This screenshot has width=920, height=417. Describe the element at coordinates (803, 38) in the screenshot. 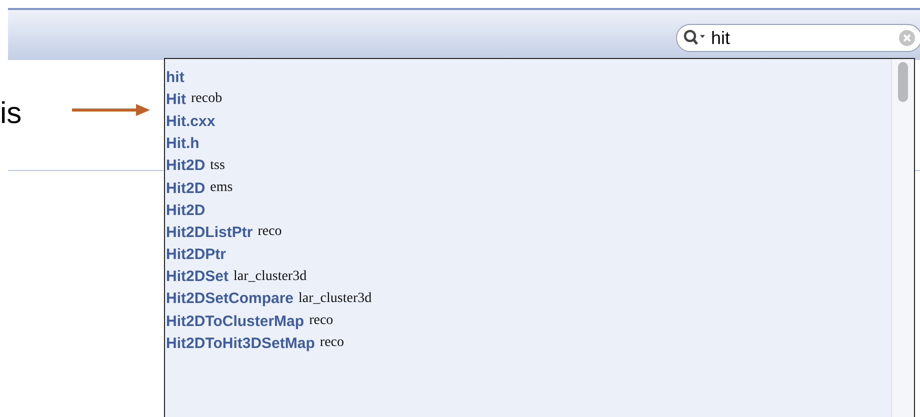

I see `search-input: hit` at that location.